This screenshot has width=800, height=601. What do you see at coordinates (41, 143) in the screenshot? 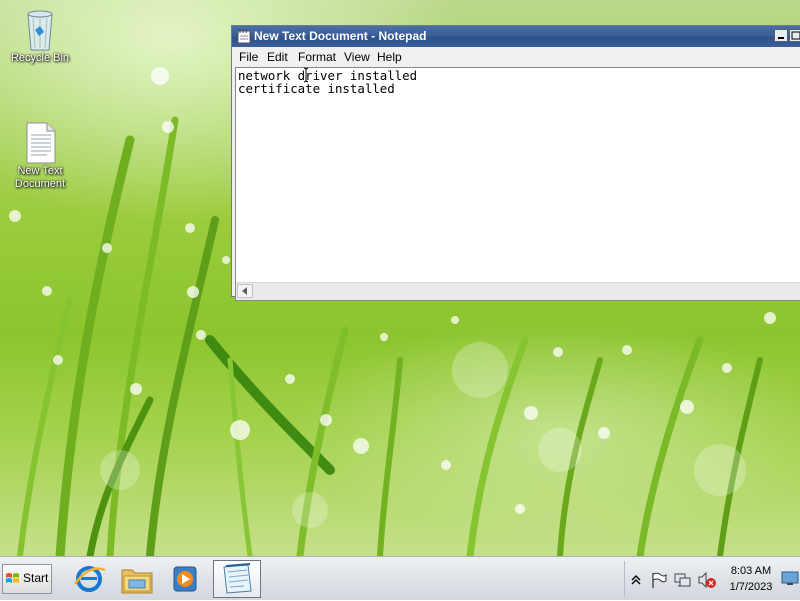
I see `text-document-icon` at bounding box center [41, 143].